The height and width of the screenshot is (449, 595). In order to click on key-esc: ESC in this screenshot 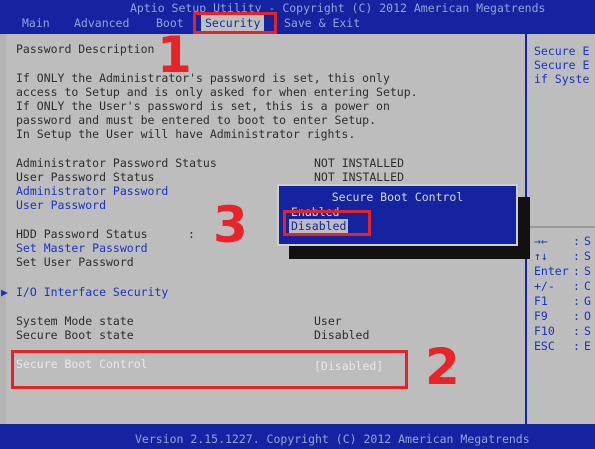, I will do `click(544, 346)`.